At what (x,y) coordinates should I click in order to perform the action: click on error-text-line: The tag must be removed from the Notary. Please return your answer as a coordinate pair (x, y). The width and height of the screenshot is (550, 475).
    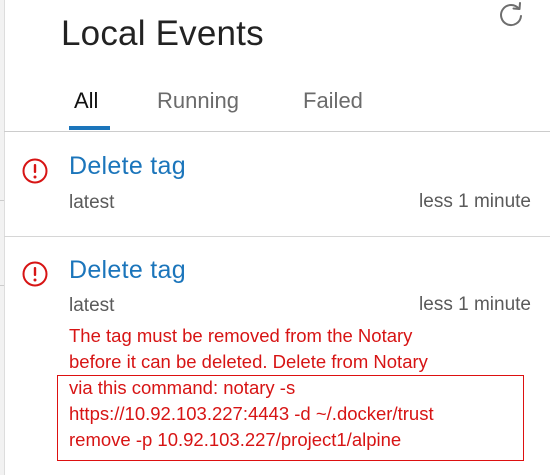
    Looking at the image, I should click on (241, 335).